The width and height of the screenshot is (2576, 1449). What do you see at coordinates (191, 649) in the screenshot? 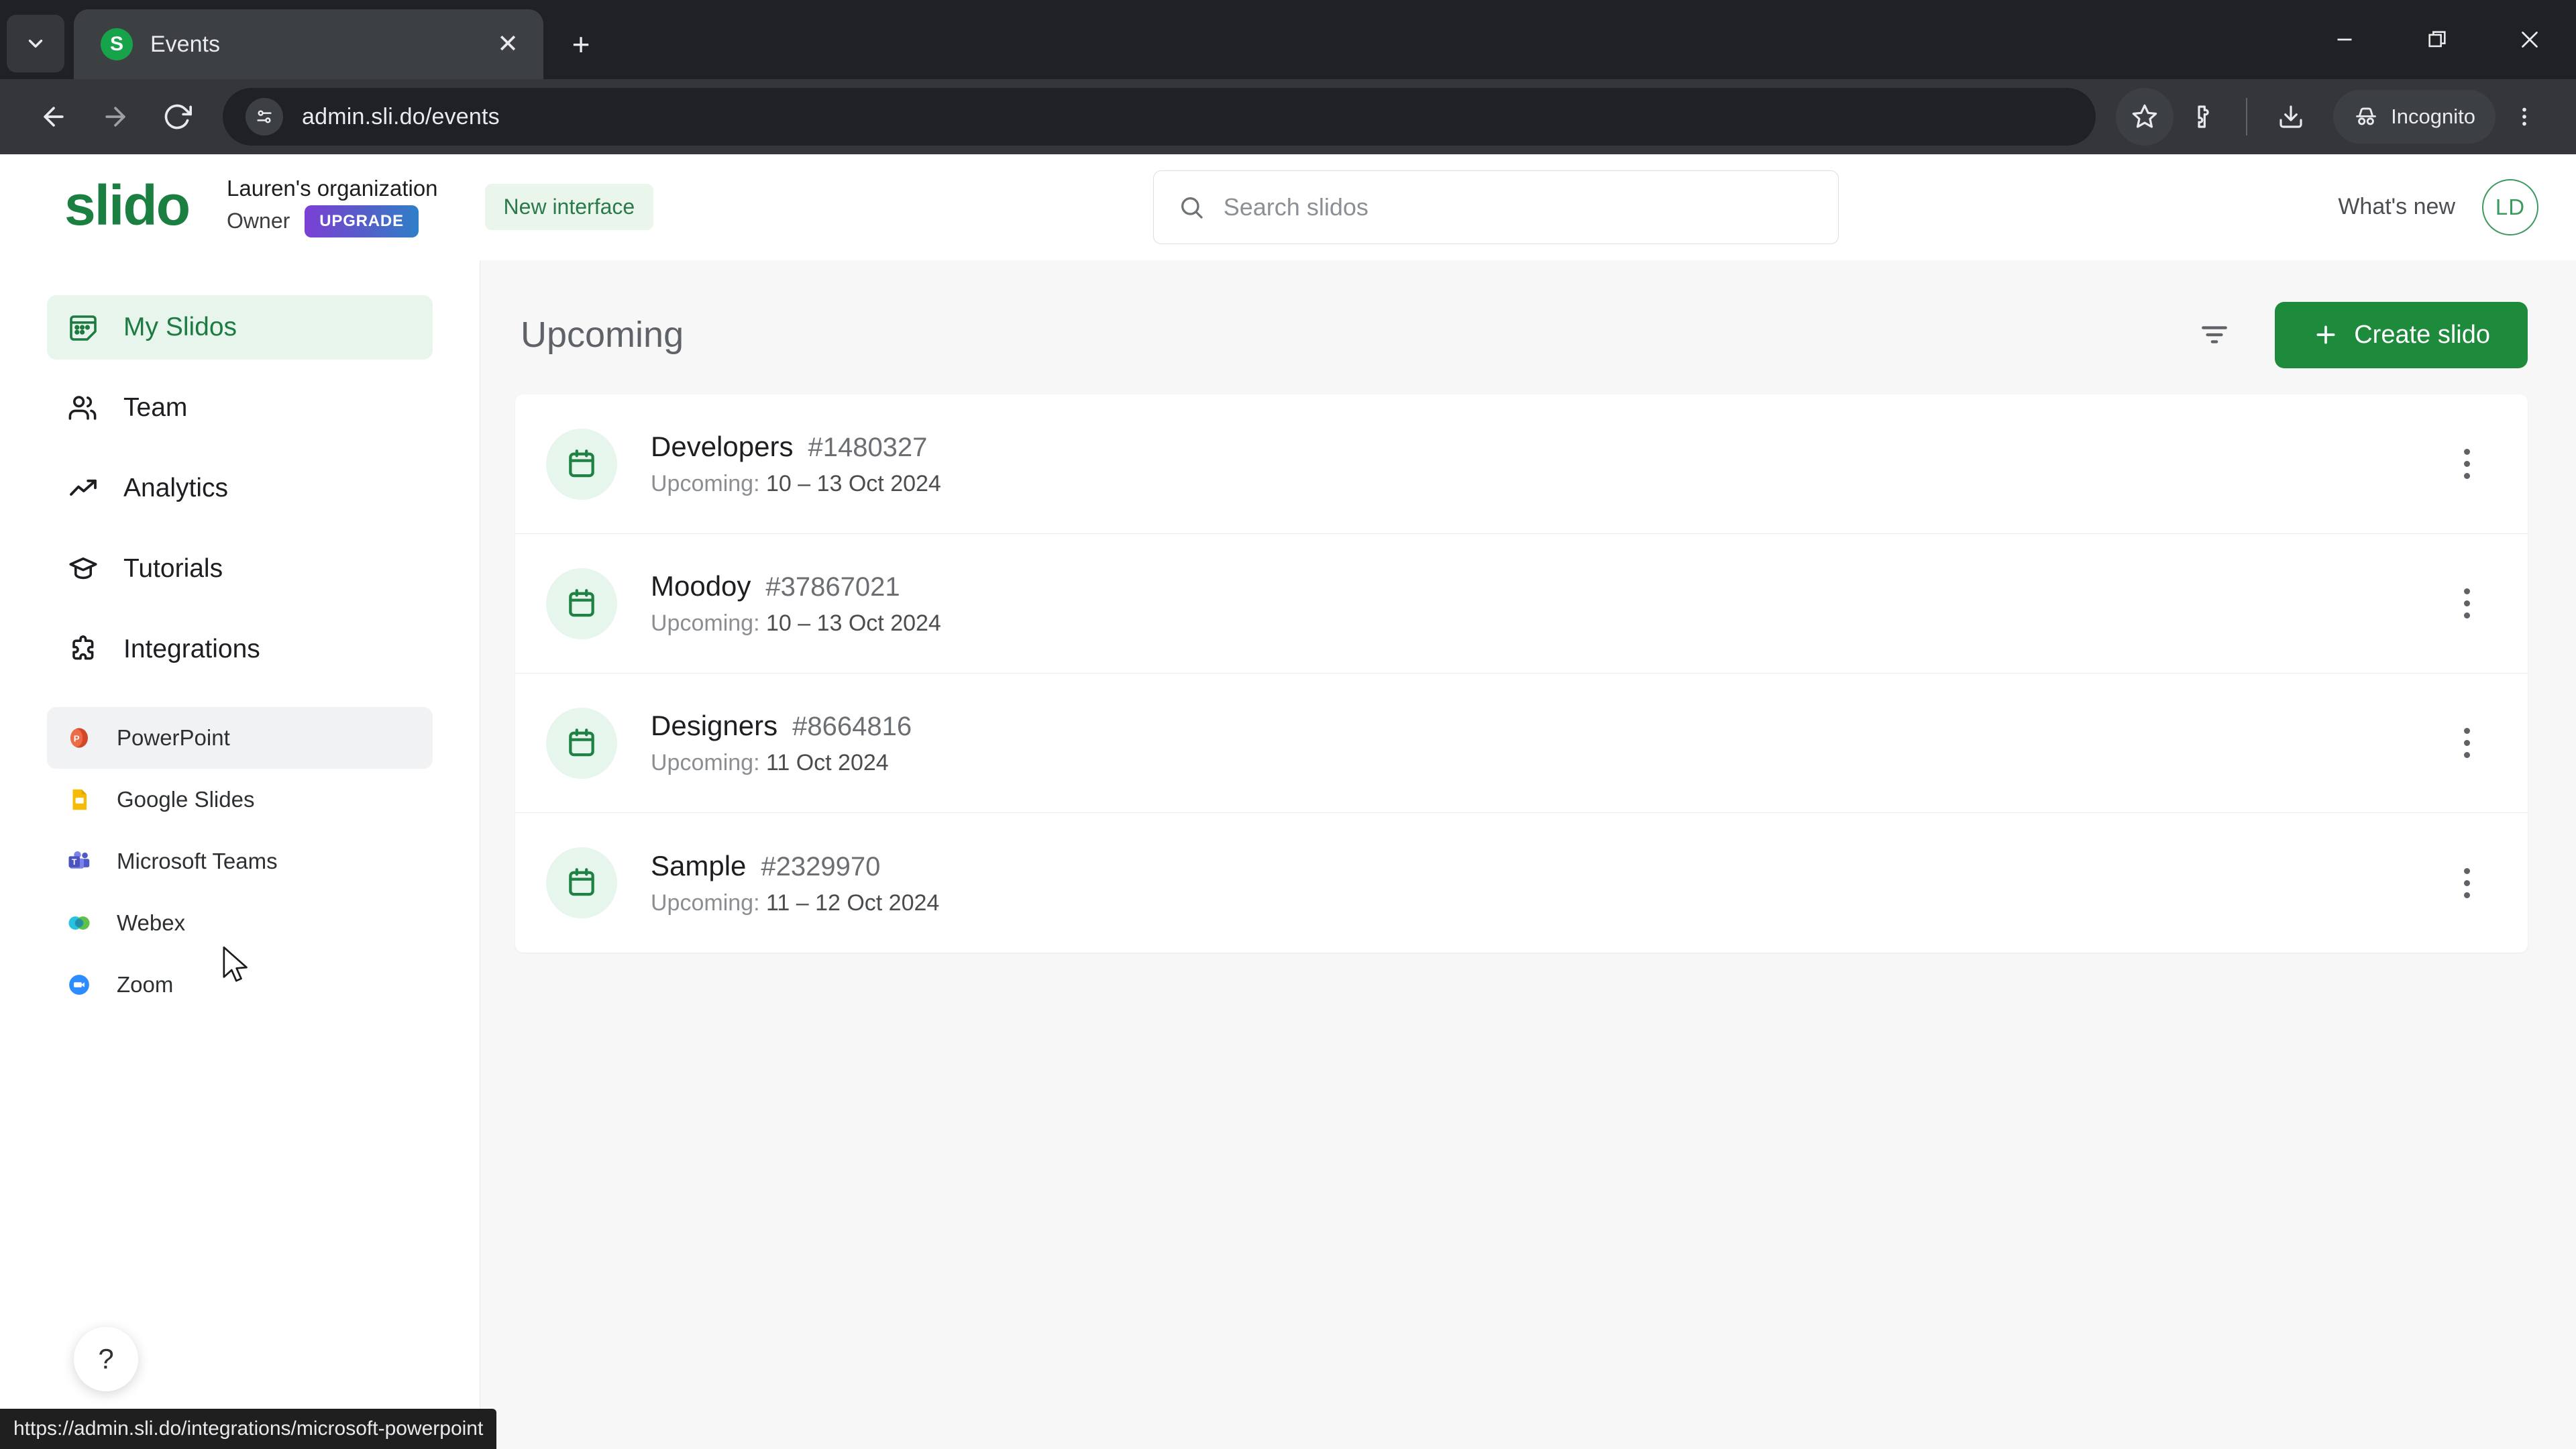
I see `sidebar-item-label: Integrations` at bounding box center [191, 649].